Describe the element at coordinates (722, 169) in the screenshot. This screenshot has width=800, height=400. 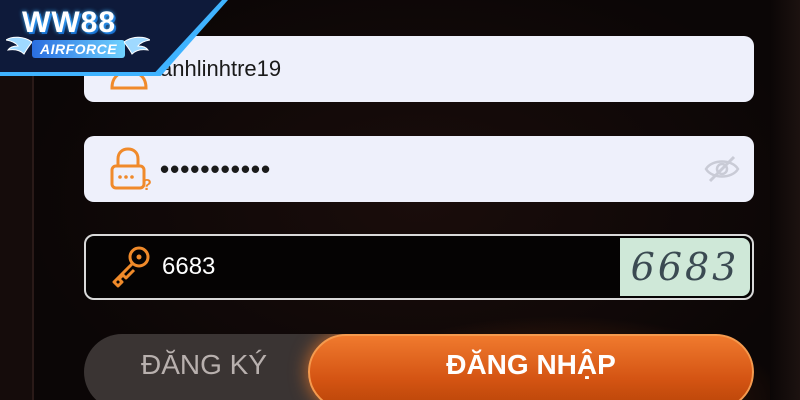
I see `eye-slash-icon` at that location.